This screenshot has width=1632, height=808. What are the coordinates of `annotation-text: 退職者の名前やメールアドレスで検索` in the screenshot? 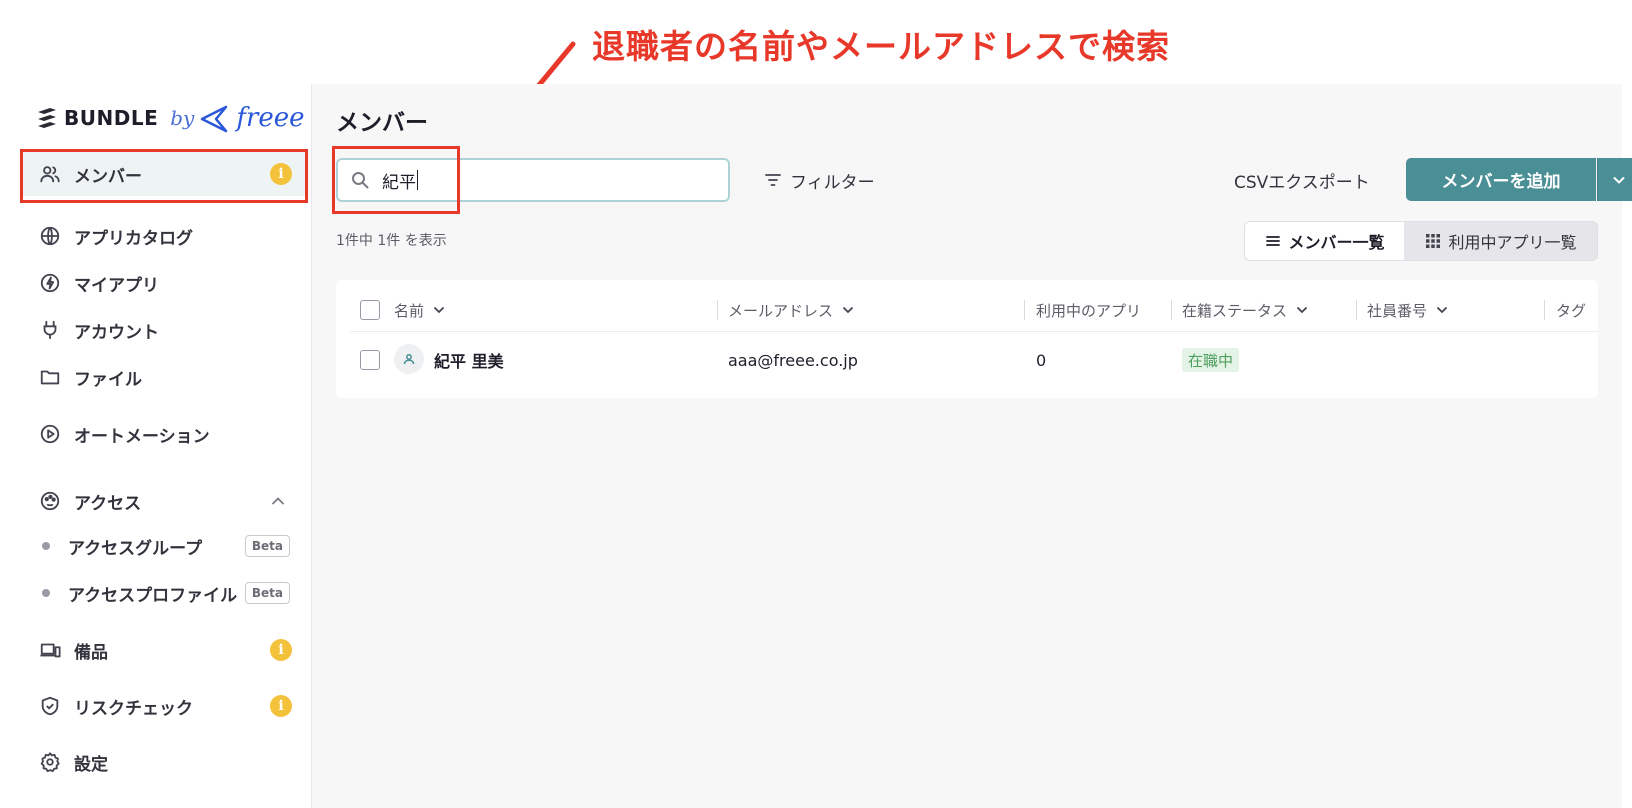 It's located at (881, 46).